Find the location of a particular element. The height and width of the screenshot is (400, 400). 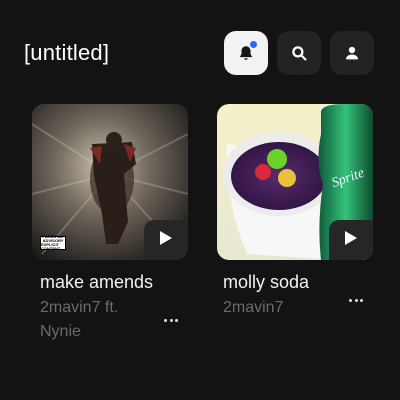

profile-button is located at coordinates (352, 53).